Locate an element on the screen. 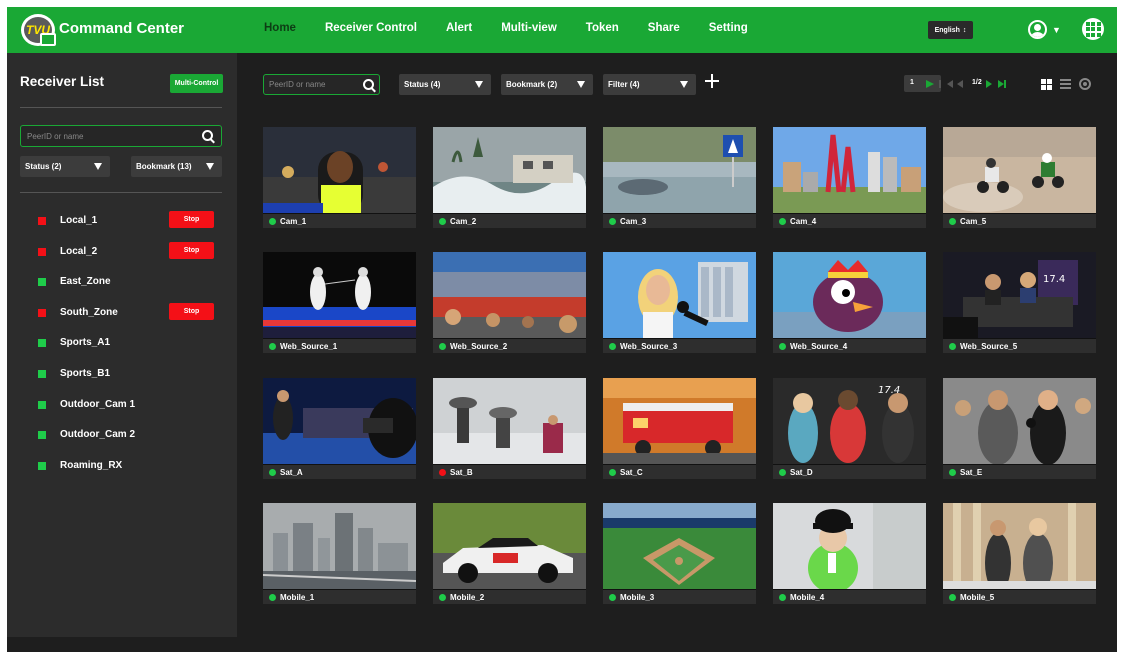 The image size is (1121, 652). source-tile: Web_Source_4 is located at coordinates (849, 303).